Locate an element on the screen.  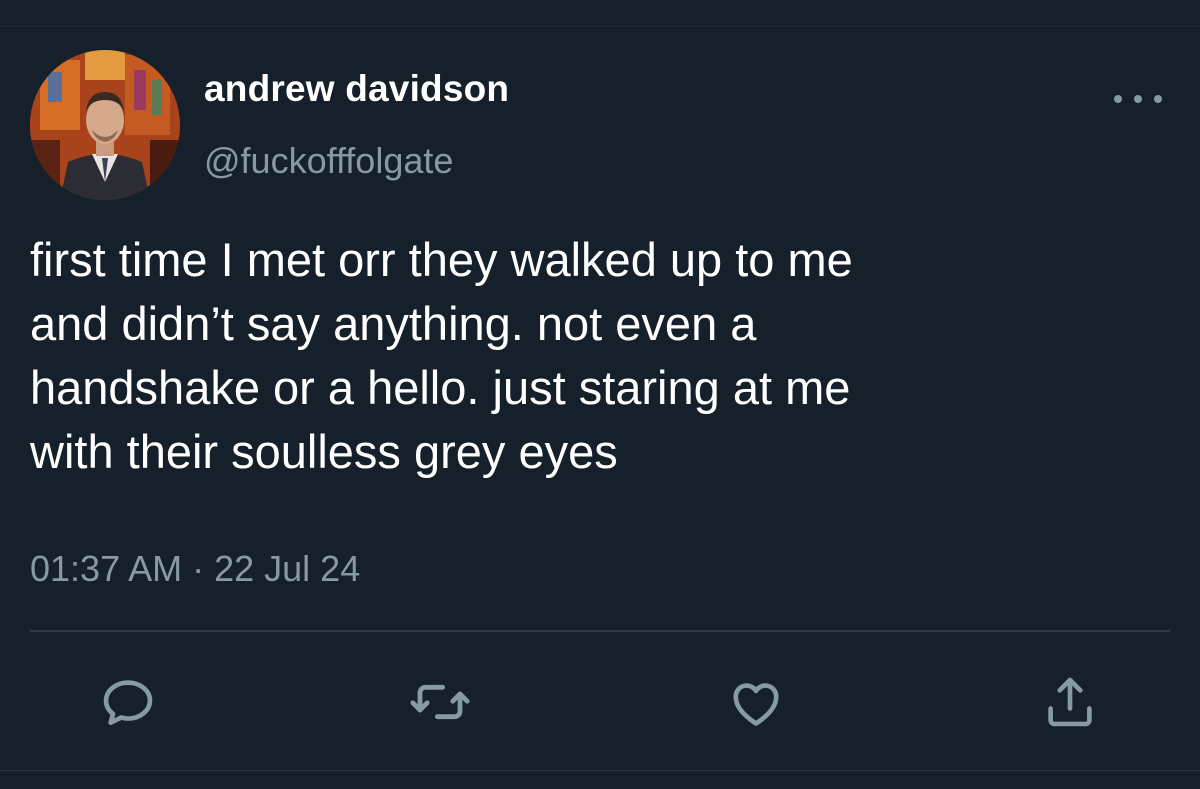
tweet-timestamp: 01:37 AM · 22 Jul 24 is located at coordinates (195, 569).